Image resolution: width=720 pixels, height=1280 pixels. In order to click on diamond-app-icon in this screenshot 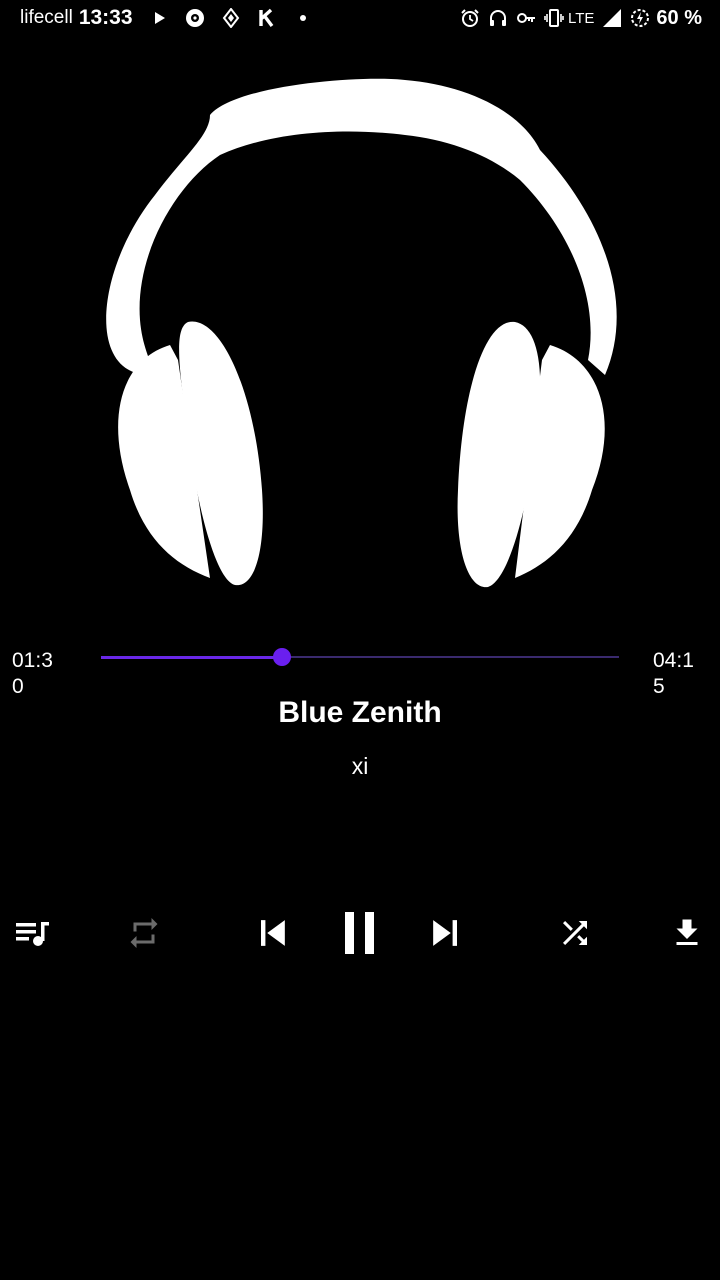, I will do `click(231, 18)`.